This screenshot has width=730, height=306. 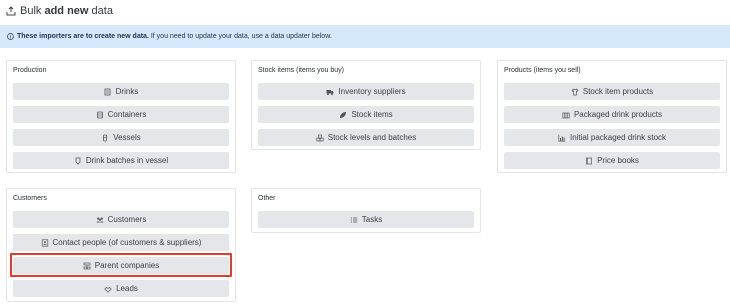 I want to click on leaf-icon, so click(x=343, y=114).